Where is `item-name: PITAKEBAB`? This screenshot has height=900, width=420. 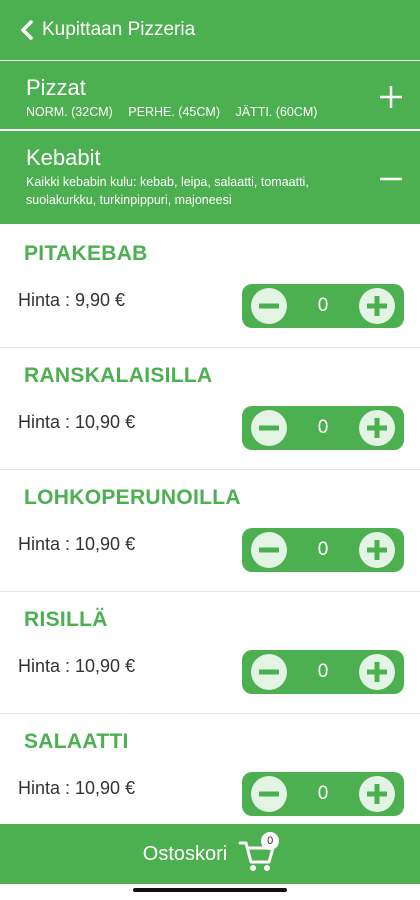
item-name: PITAKEBAB is located at coordinates (86, 253).